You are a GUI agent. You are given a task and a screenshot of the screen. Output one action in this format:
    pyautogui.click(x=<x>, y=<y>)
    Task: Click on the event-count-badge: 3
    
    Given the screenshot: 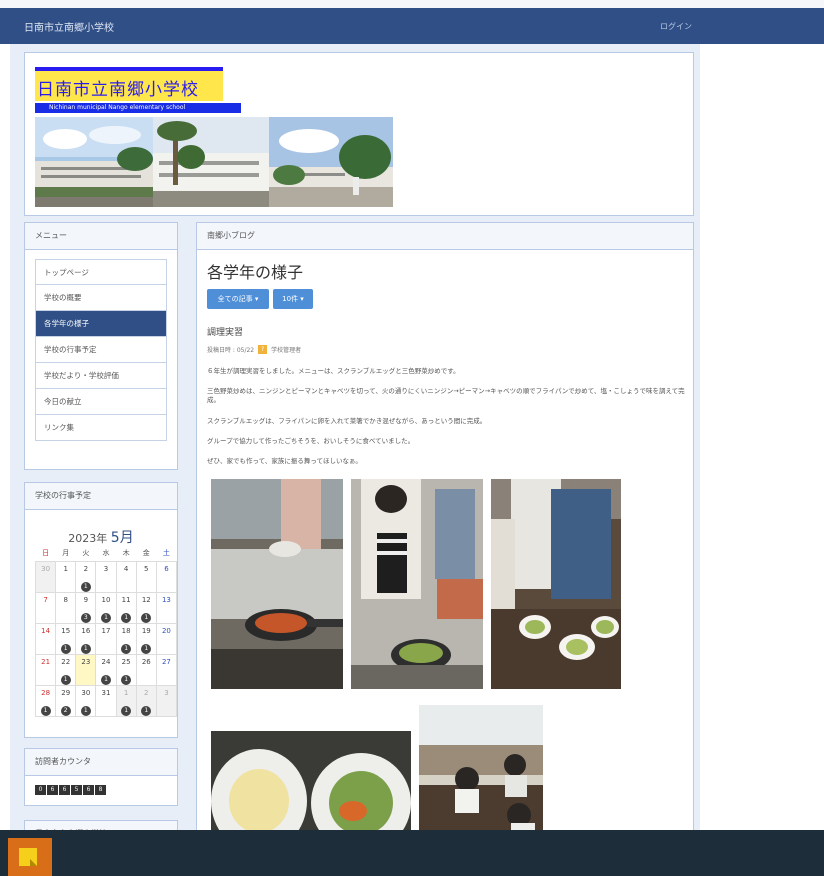 What is the action you would take?
    pyautogui.click(x=85, y=618)
    